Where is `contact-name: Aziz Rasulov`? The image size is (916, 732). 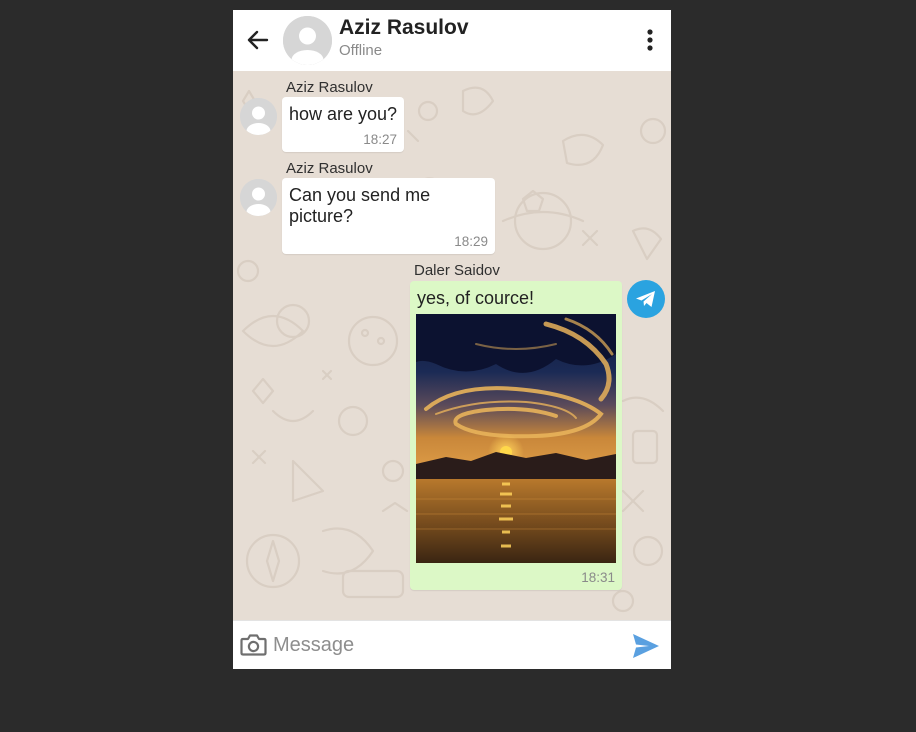 contact-name: Aziz Rasulov is located at coordinates (404, 27).